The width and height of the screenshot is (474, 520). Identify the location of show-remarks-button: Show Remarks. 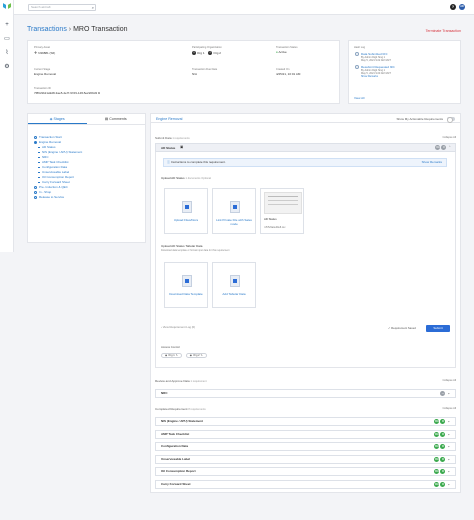
(432, 162).